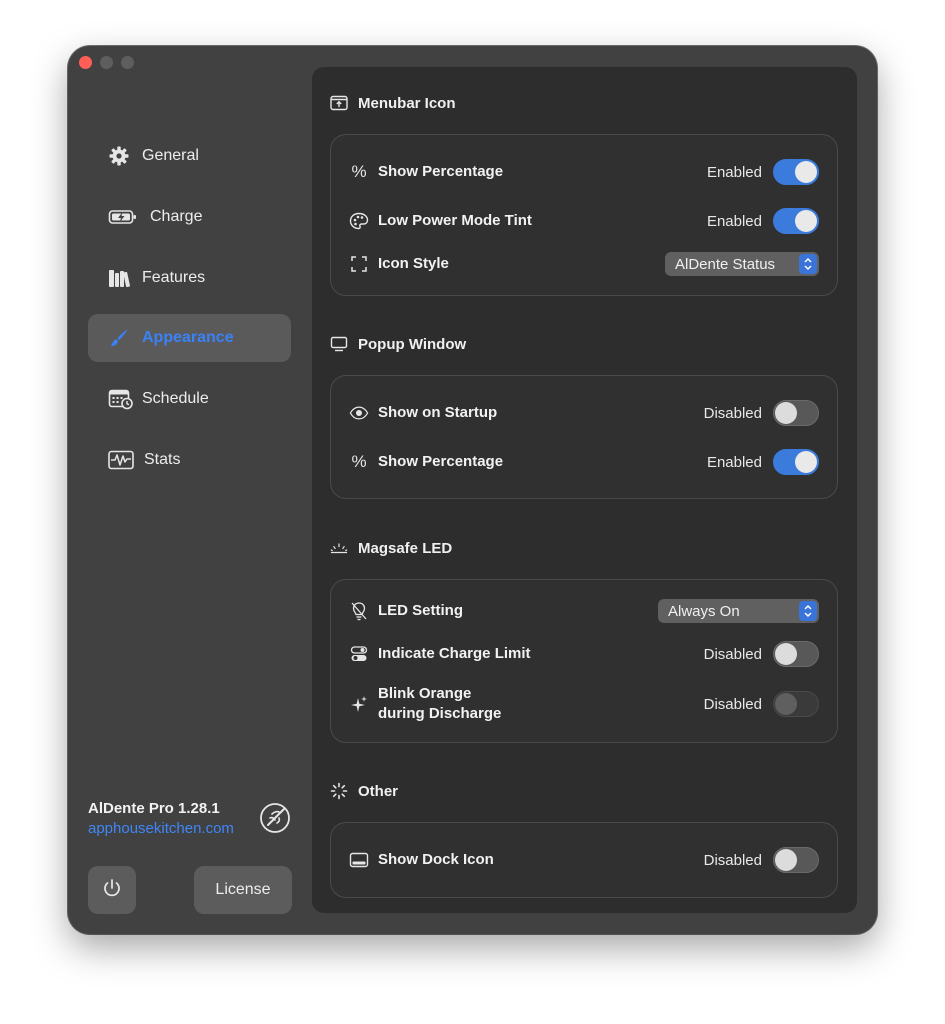 The height and width of the screenshot is (1024, 945). What do you see at coordinates (119, 338) in the screenshot?
I see `paintbrush-icon` at bounding box center [119, 338].